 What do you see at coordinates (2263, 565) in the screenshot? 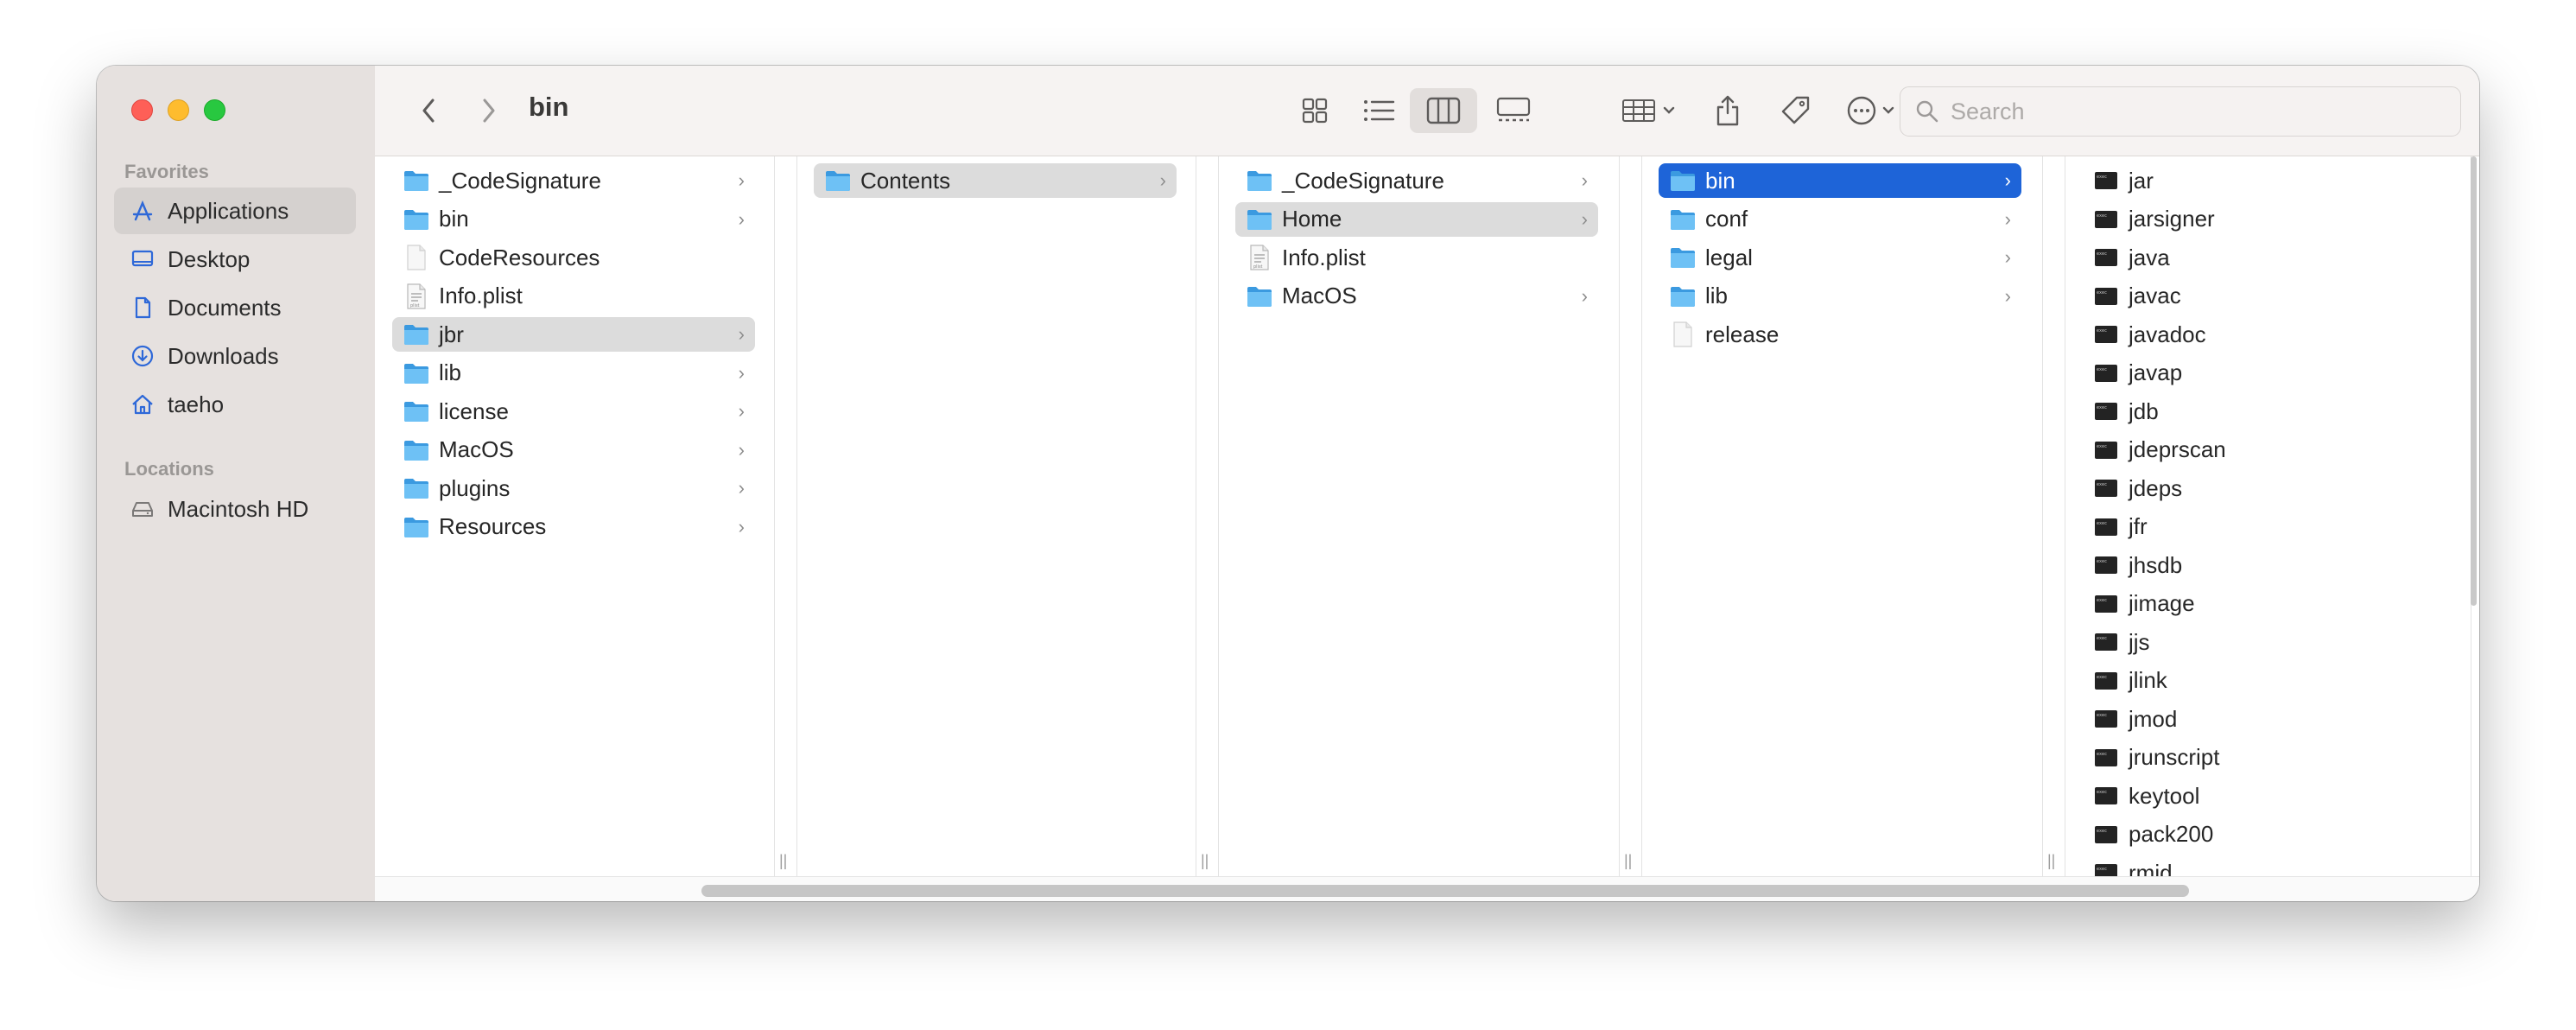
I see `list-item: exec jhsdb` at bounding box center [2263, 565].